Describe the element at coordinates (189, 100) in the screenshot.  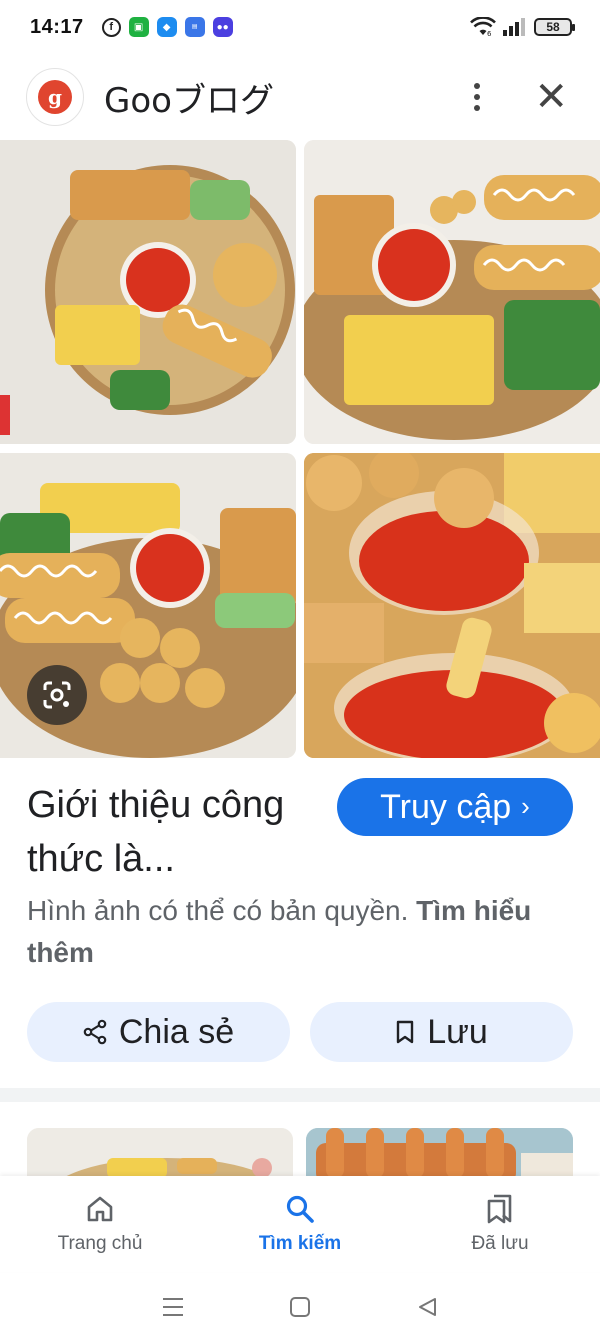
I see `site-name: Gooブログ` at that location.